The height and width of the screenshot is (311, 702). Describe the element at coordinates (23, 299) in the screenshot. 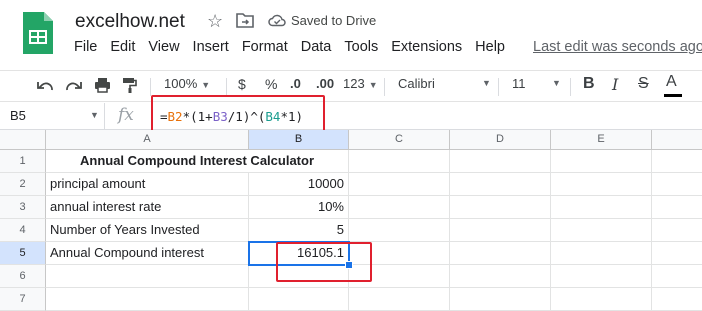

I see `row-header-7: 7` at that location.